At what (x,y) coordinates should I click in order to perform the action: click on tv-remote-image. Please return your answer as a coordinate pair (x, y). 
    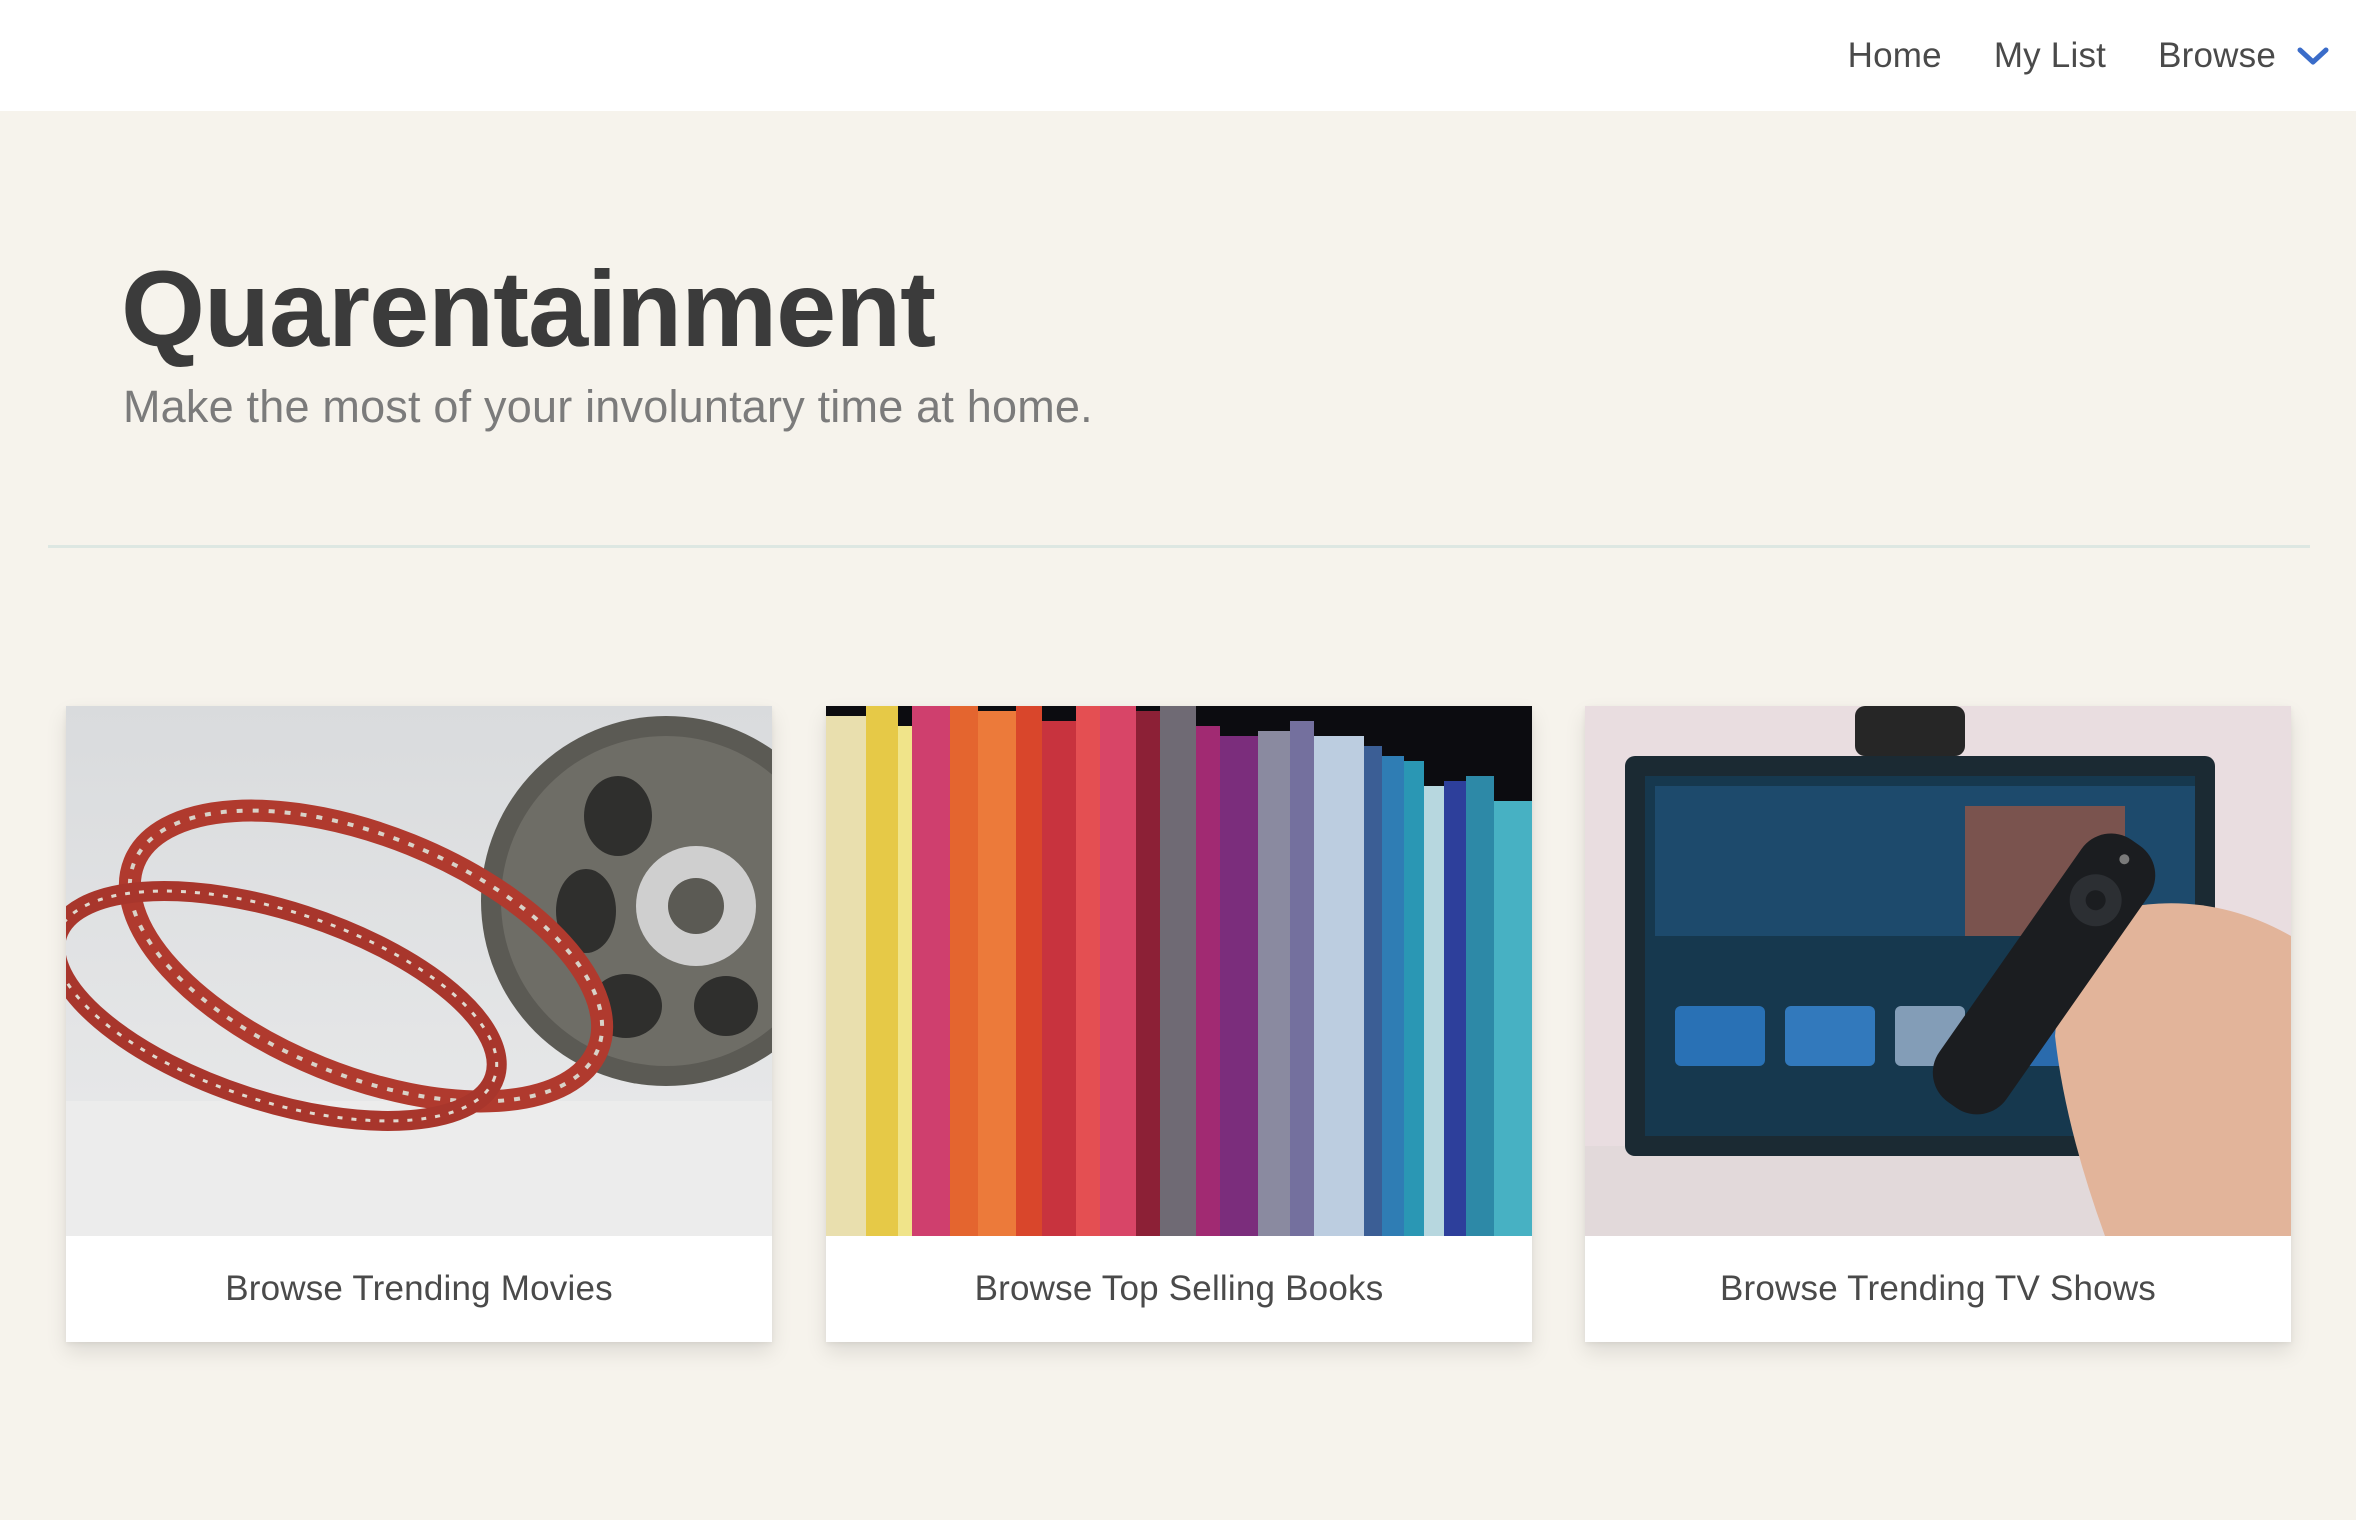
    Looking at the image, I should click on (1938, 971).